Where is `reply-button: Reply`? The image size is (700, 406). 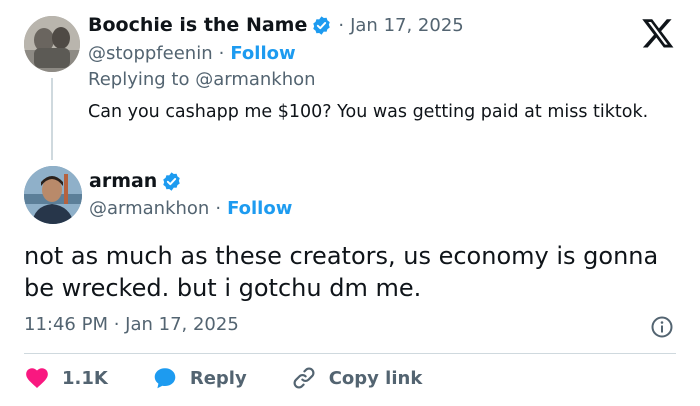
reply-button: Reply is located at coordinates (199, 378).